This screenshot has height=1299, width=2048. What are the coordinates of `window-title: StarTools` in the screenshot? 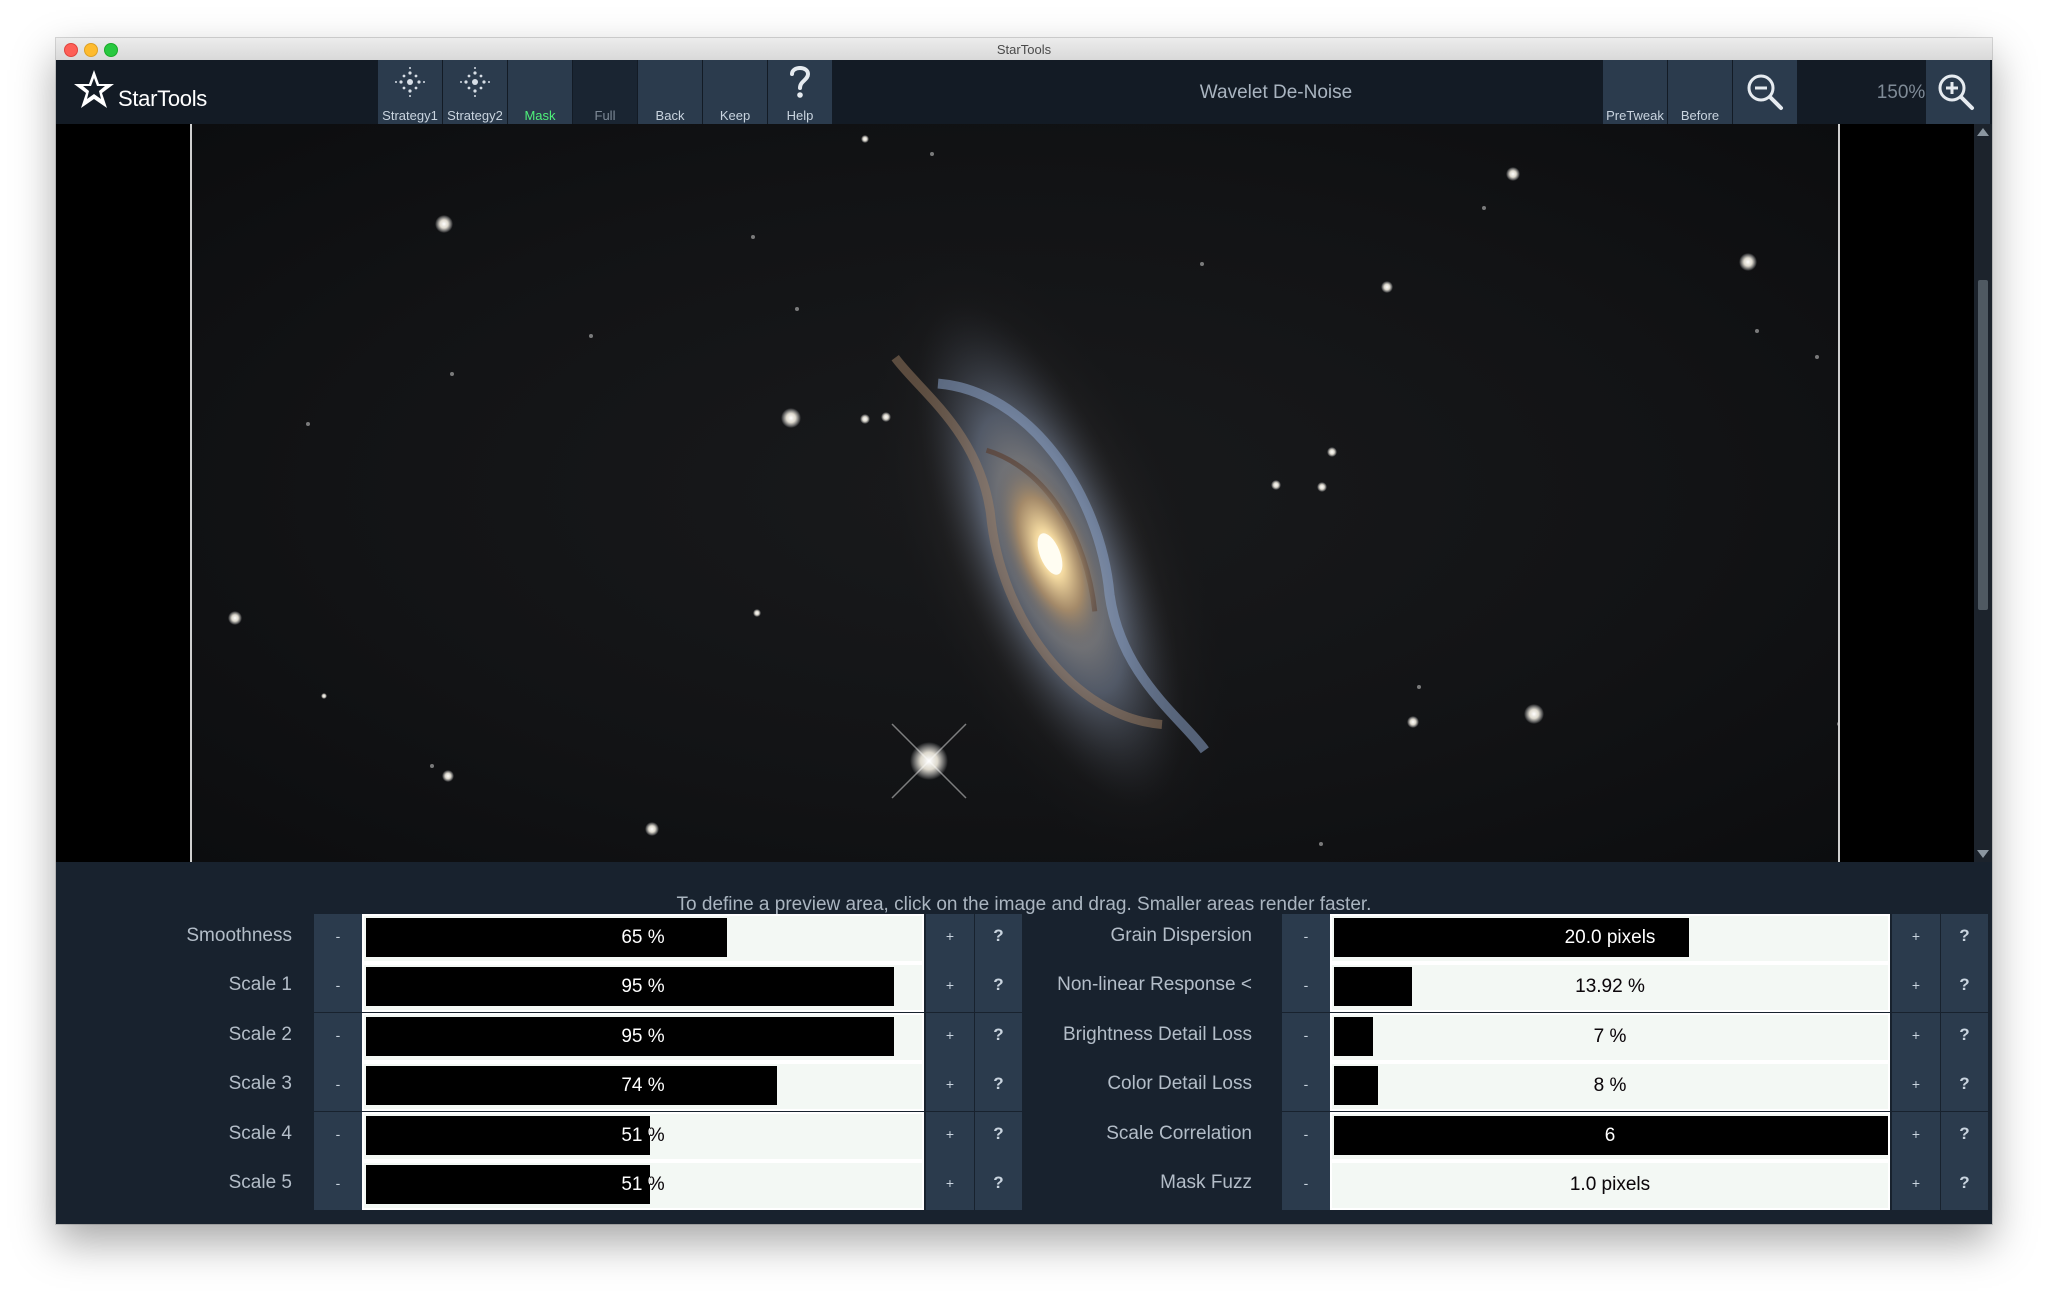 It's located at (1024, 49).